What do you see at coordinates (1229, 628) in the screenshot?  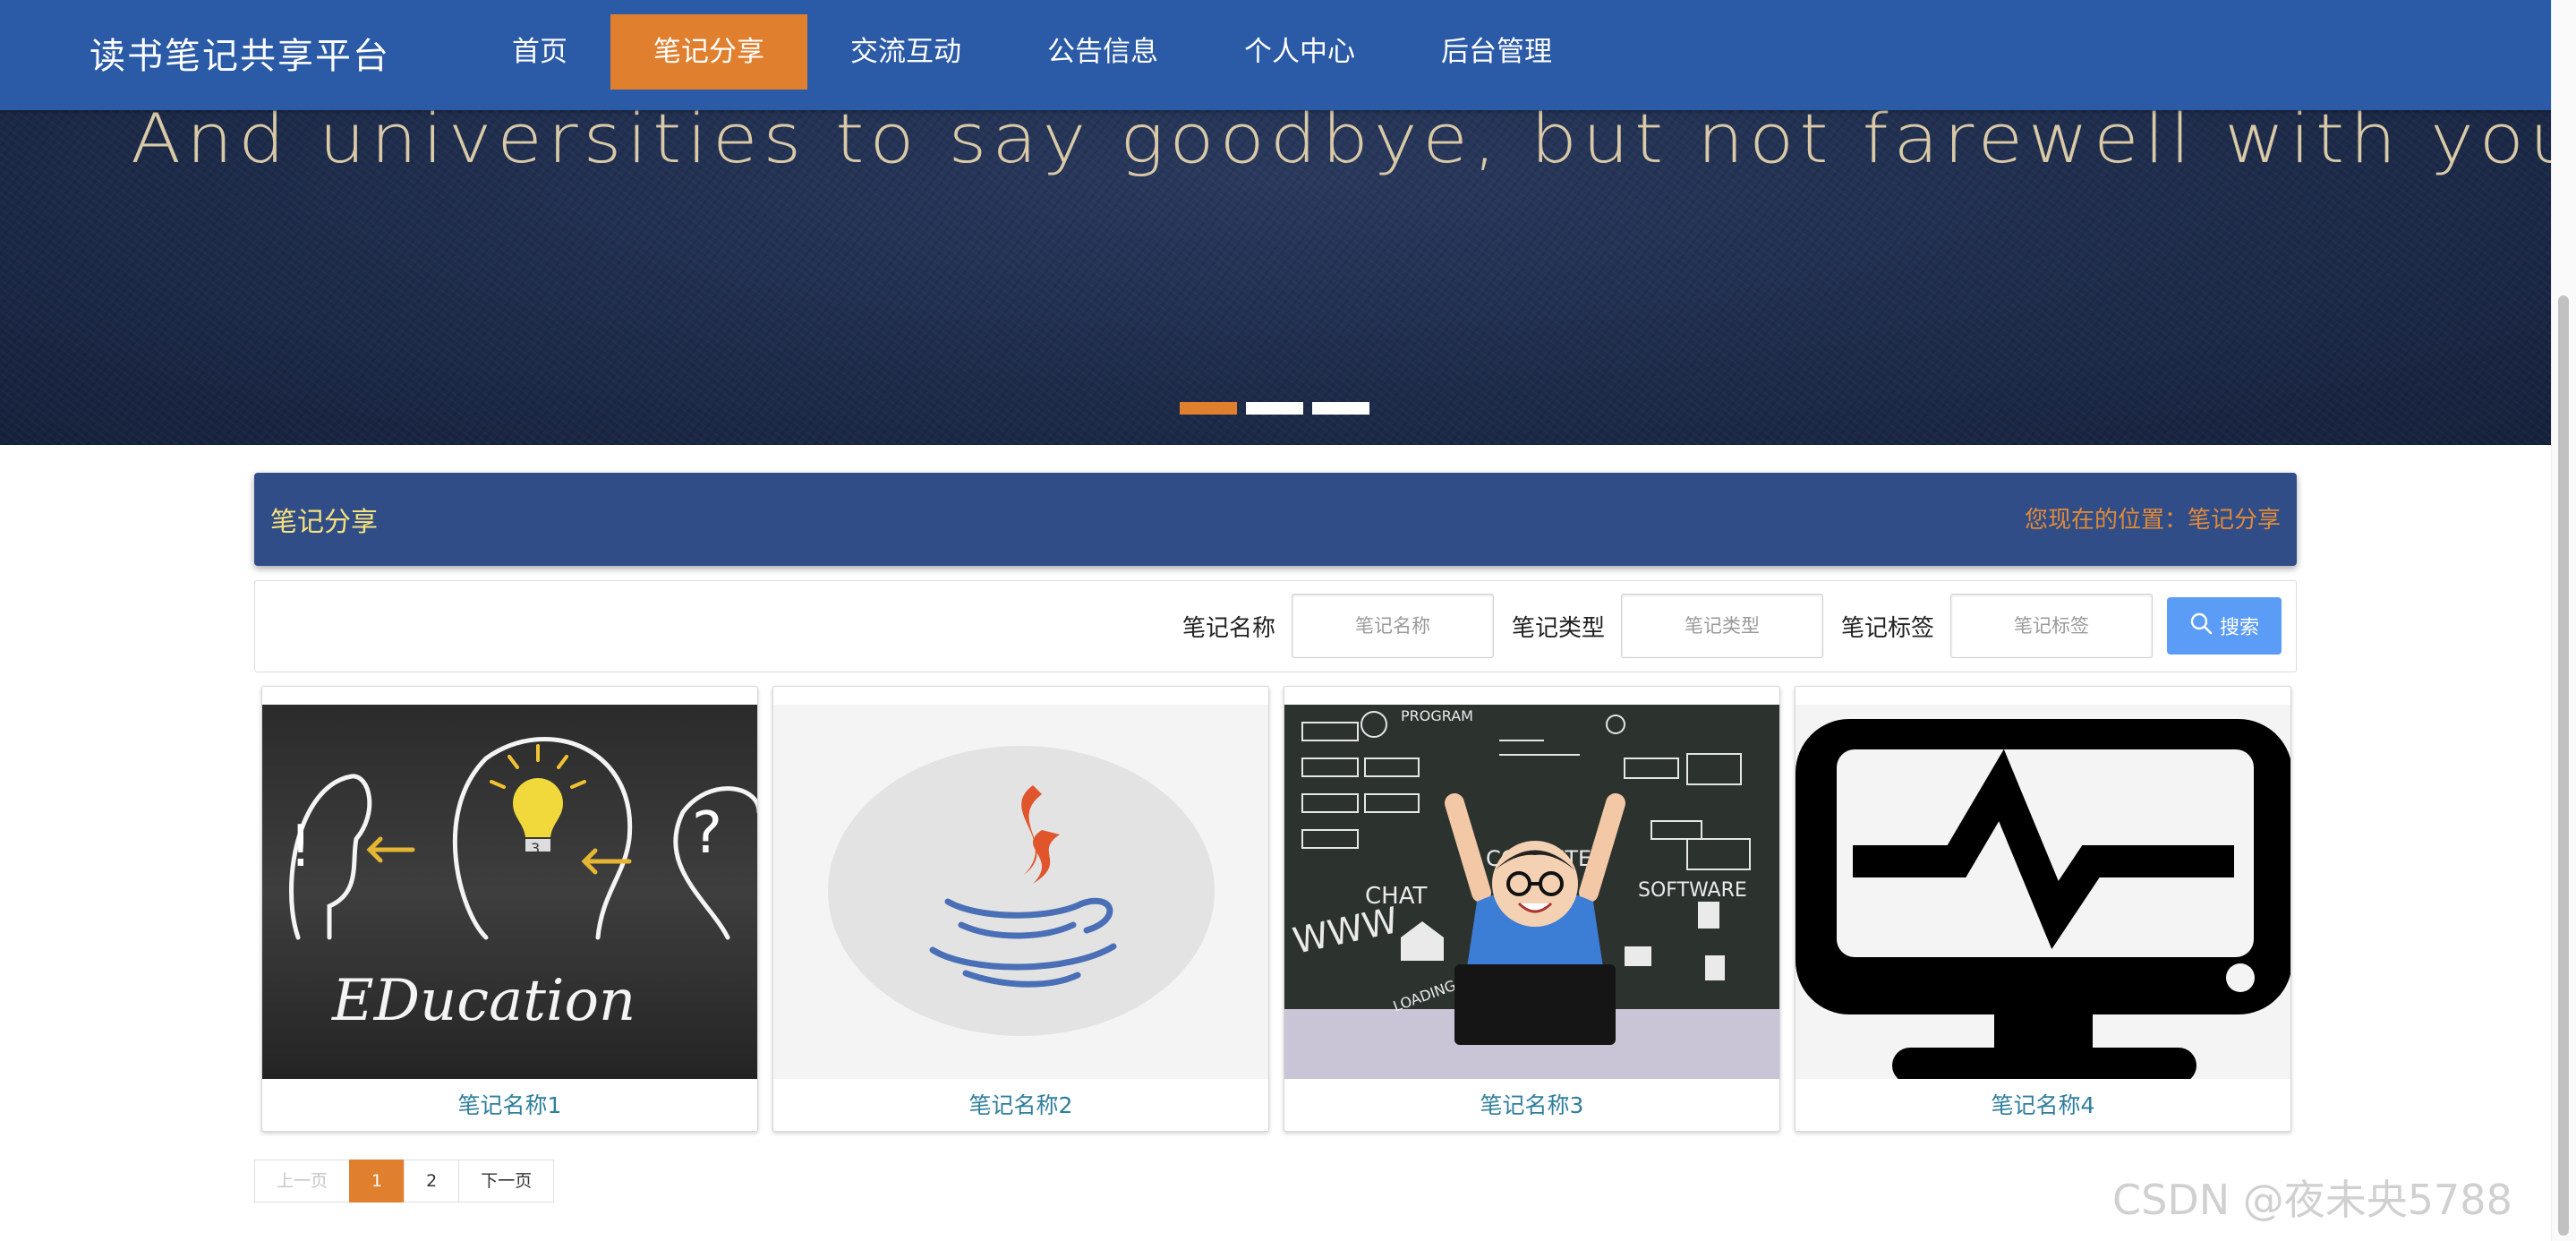 I see `note-name-label: 笔记名称` at bounding box center [1229, 628].